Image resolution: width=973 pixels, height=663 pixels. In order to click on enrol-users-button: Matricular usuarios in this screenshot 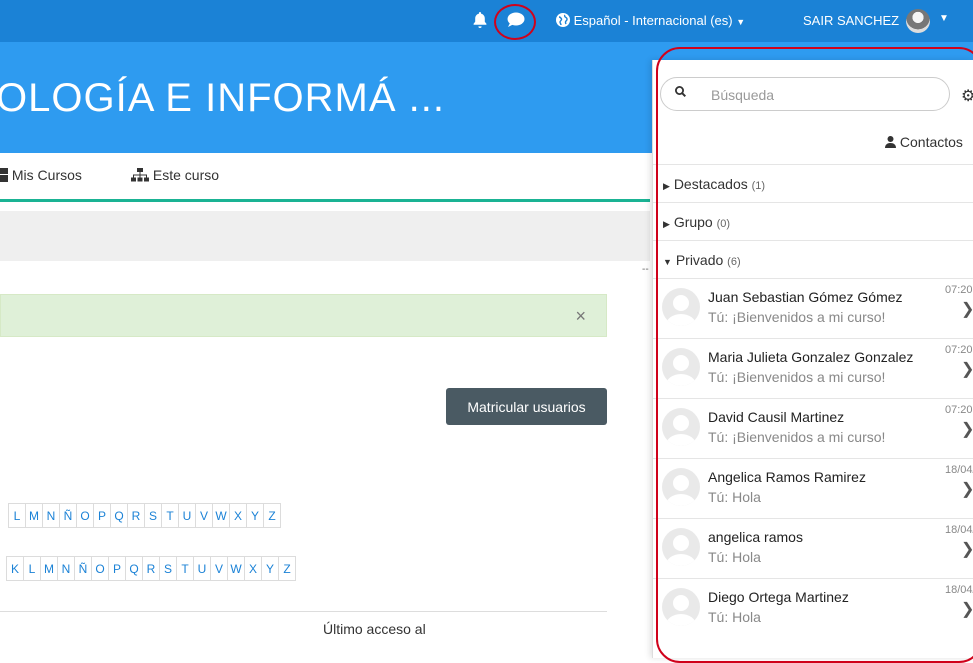, I will do `click(526, 406)`.